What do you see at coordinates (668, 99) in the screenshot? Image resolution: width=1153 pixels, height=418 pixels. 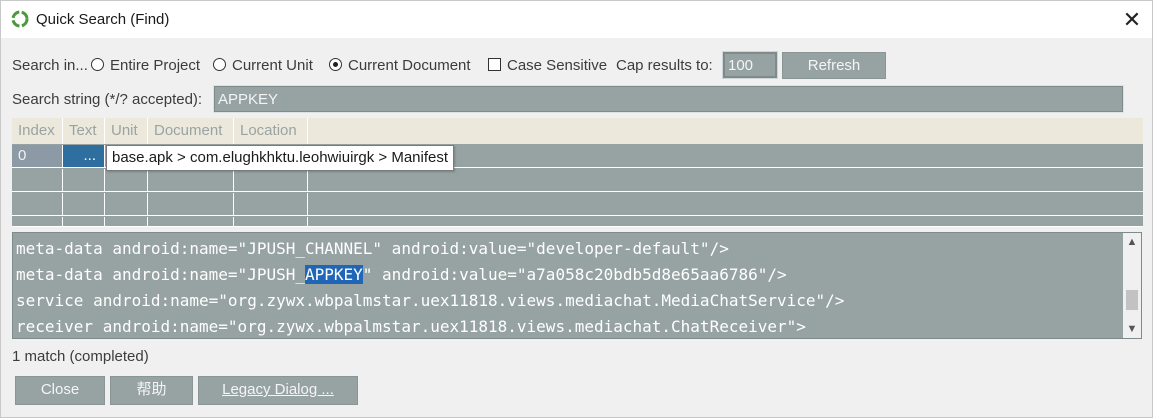 I see `search-input` at bounding box center [668, 99].